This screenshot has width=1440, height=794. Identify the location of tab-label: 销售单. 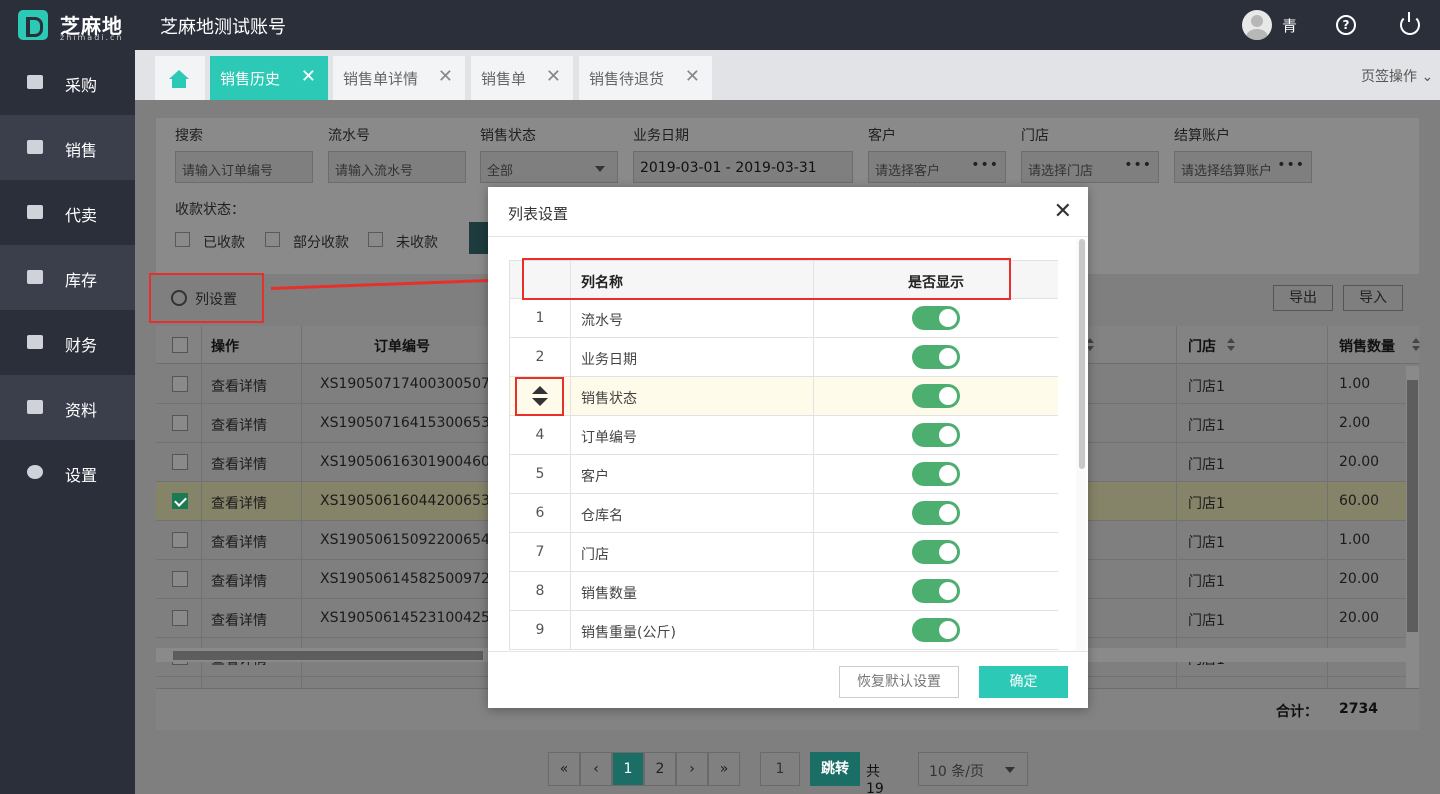
(504, 79).